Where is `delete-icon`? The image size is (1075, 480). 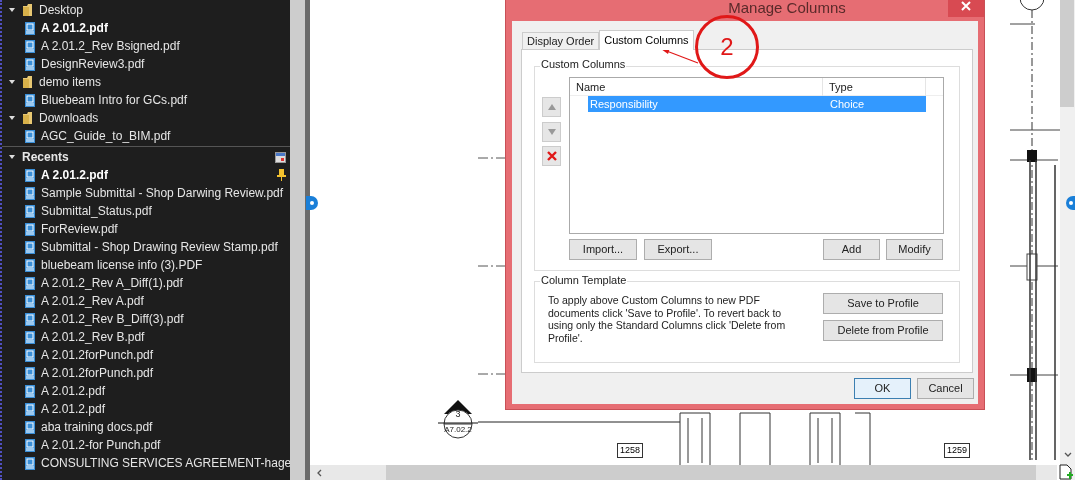
delete-icon is located at coordinates (551, 156).